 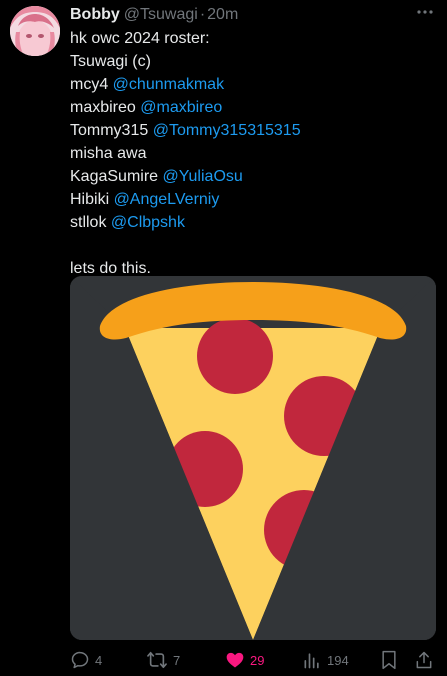 I want to click on tweet-time: 20m, so click(x=222, y=15).